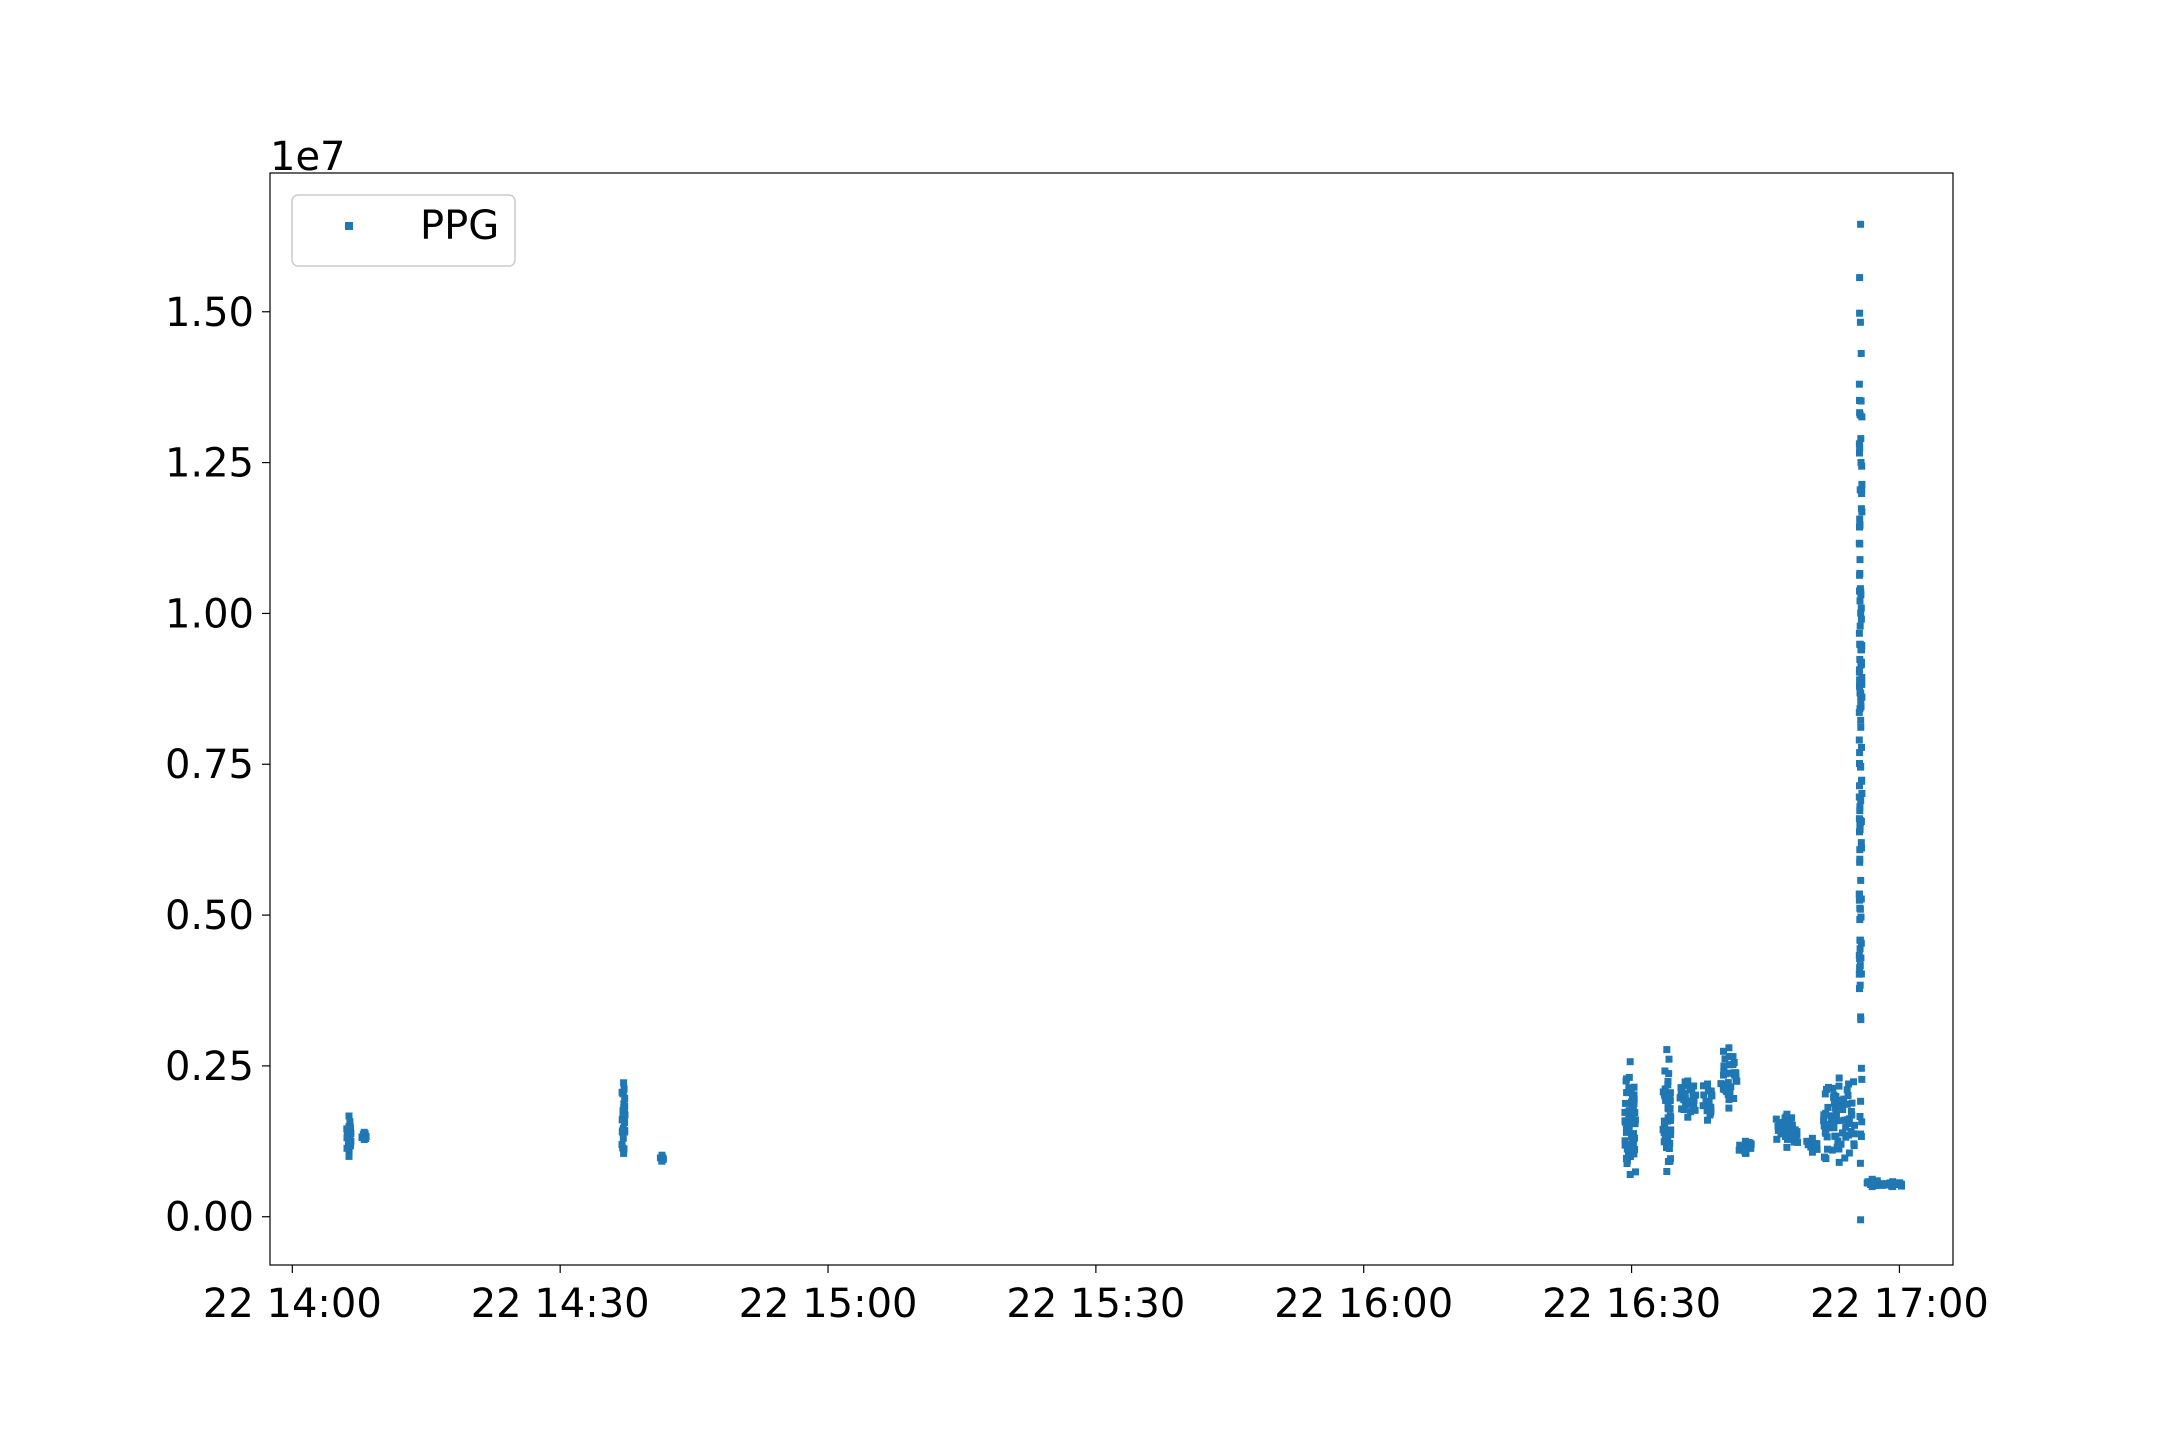 The width and height of the screenshot is (2160, 1440). What do you see at coordinates (1095, 1304) in the screenshot?
I see `x-tick-label: 22 15:30` at bounding box center [1095, 1304].